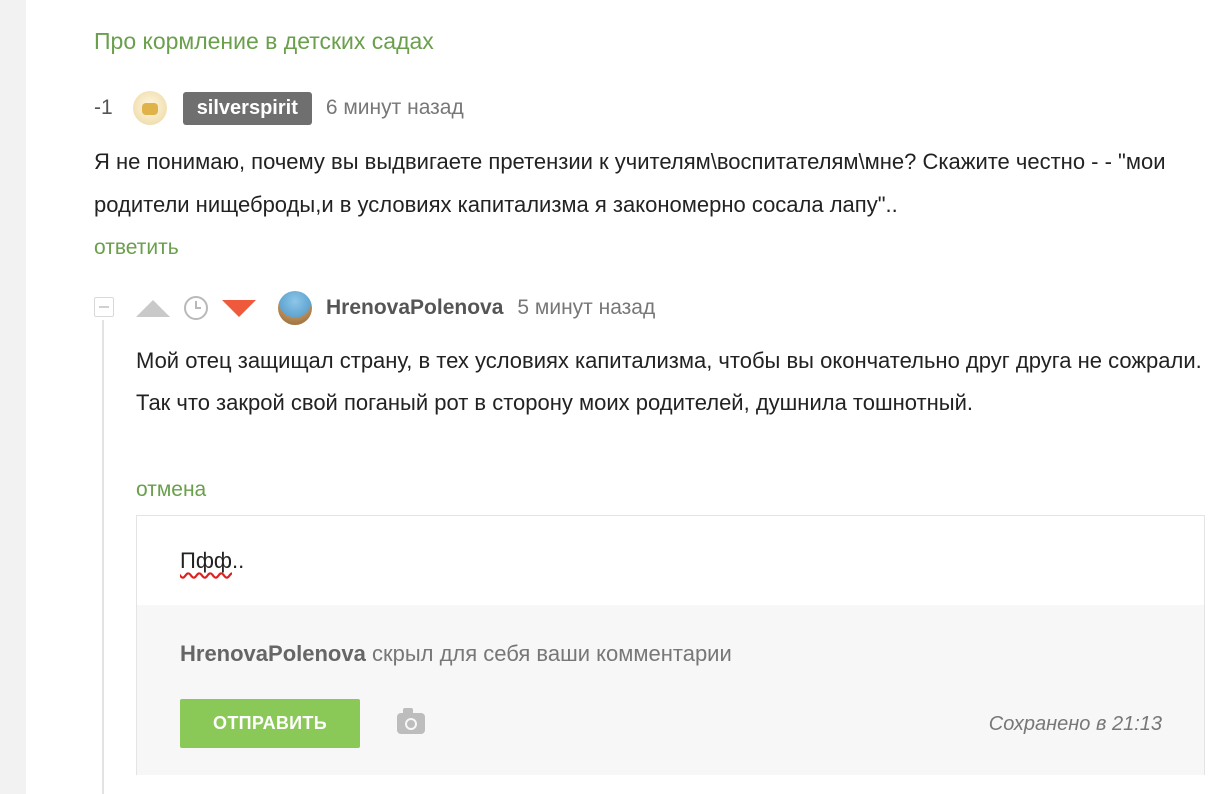 Image resolution: width=1221 pixels, height=794 pixels. I want to click on reply-header: HrenovaPolenova 5 минут назад, so click(395, 308).